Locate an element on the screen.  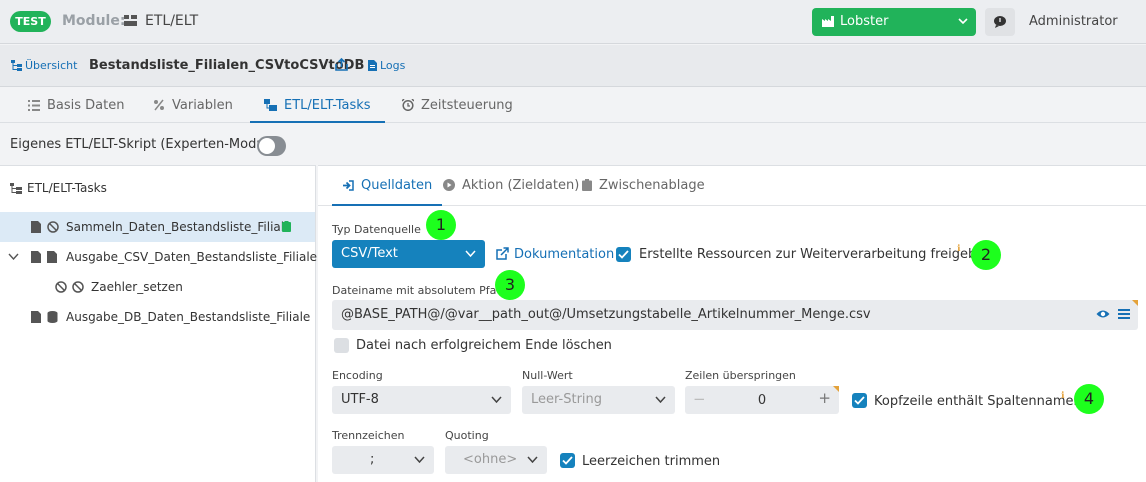
eye-icon is located at coordinates (1103, 314).